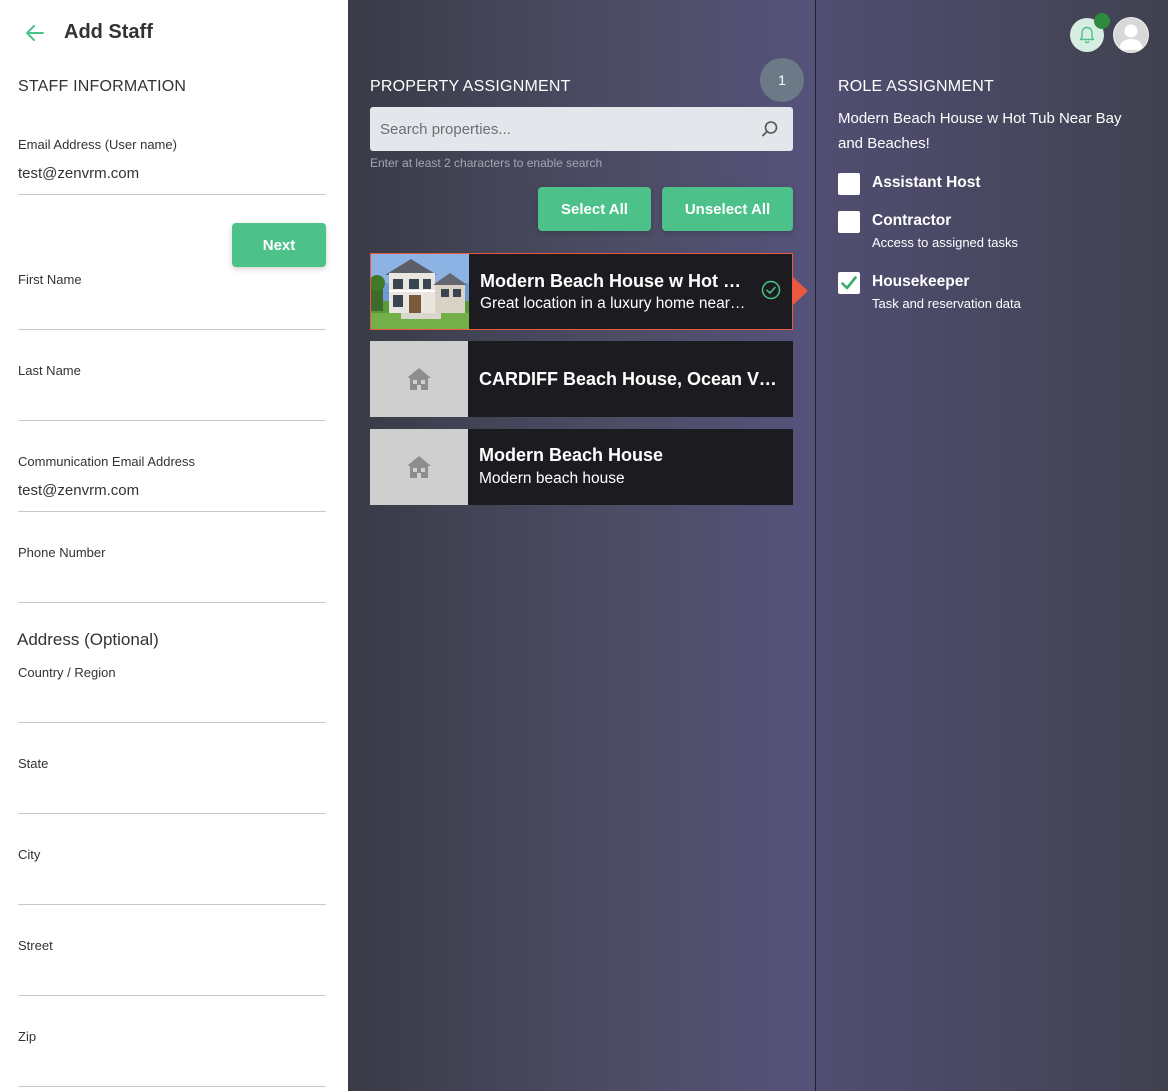  Describe the element at coordinates (33, 763) in the screenshot. I see `state-label: State` at that location.